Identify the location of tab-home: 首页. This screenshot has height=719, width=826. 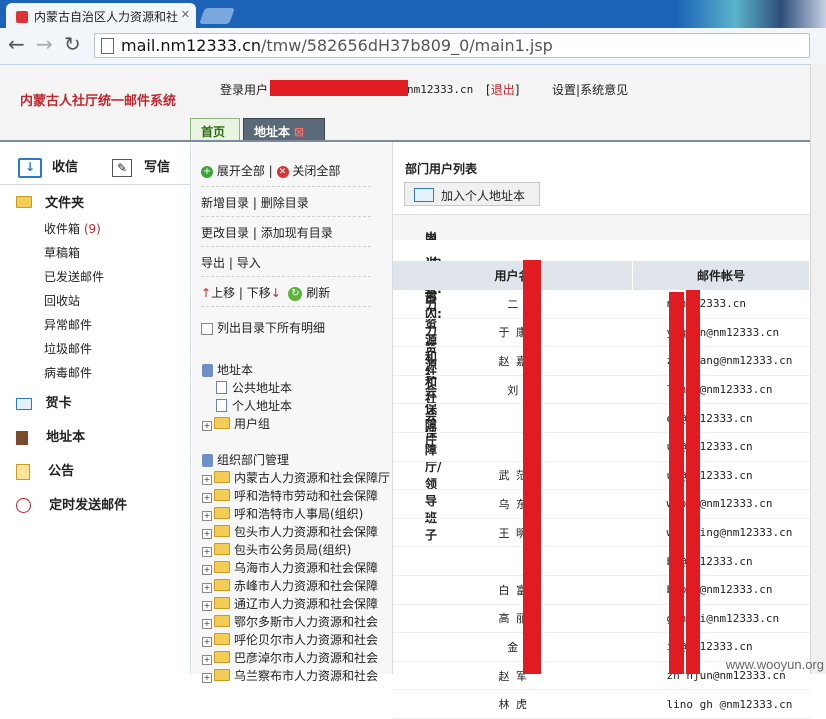
(215, 129).